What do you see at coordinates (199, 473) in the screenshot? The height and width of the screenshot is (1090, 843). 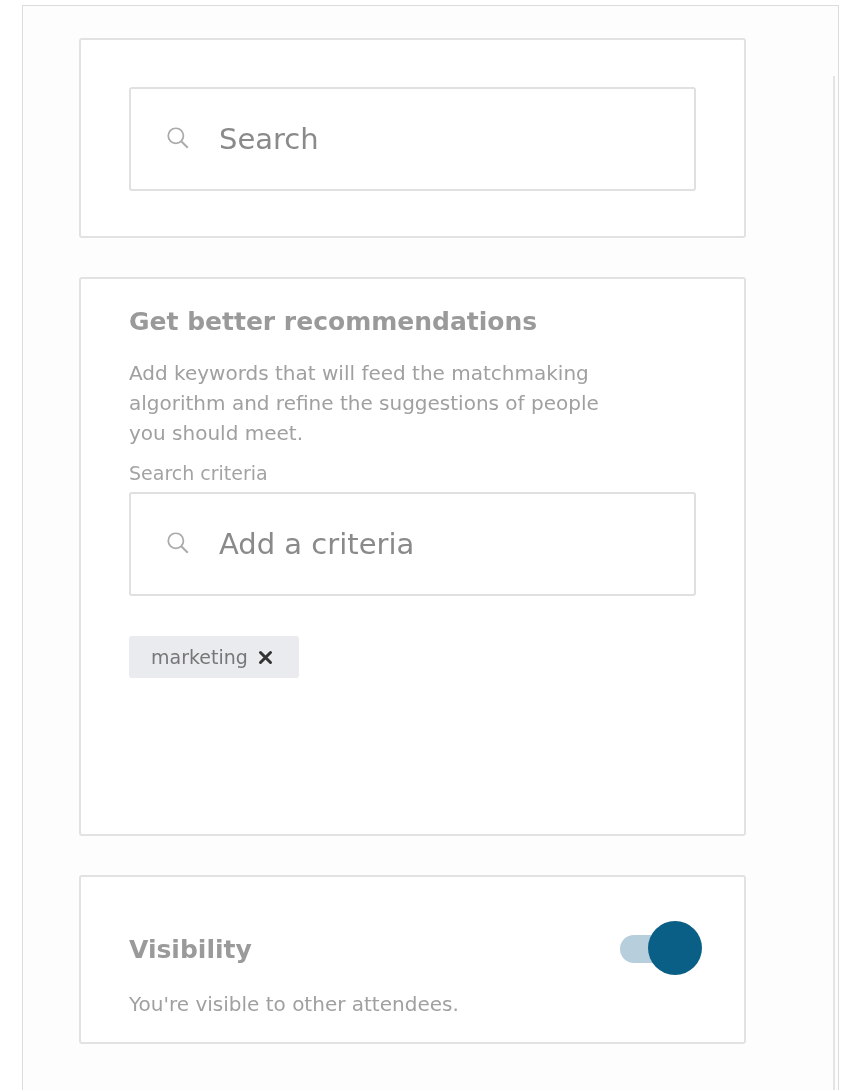 I see `field-label: Search criteria` at bounding box center [199, 473].